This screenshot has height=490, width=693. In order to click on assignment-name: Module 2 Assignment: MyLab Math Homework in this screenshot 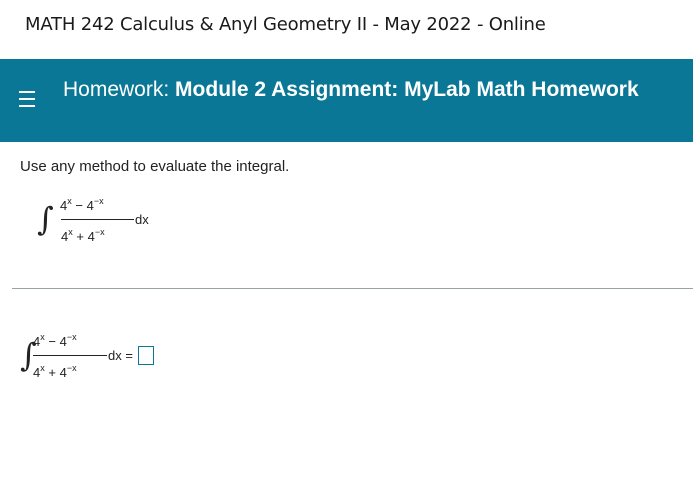, I will do `click(407, 89)`.